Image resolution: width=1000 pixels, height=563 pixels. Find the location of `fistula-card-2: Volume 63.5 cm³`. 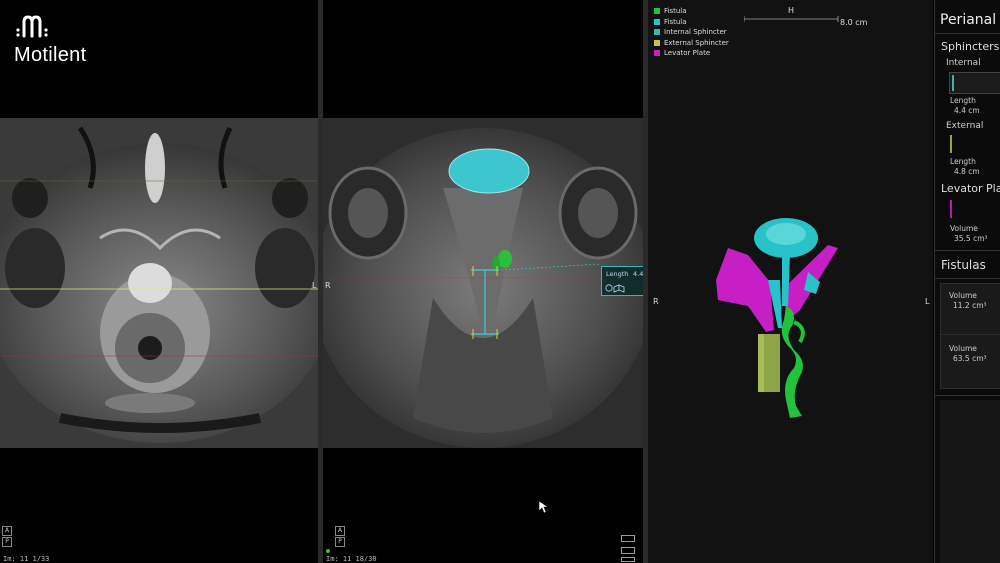

fistula-card-2: Volume 63.5 cm³ is located at coordinates (970, 361).